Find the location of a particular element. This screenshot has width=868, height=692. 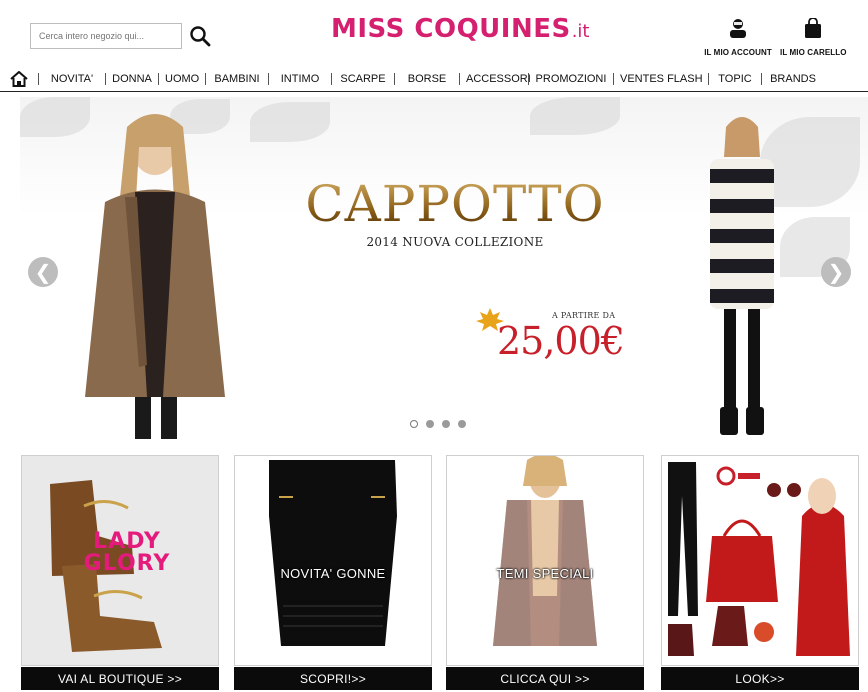

tile-overlay-text: NOVITA' GONNE is located at coordinates (333, 573).